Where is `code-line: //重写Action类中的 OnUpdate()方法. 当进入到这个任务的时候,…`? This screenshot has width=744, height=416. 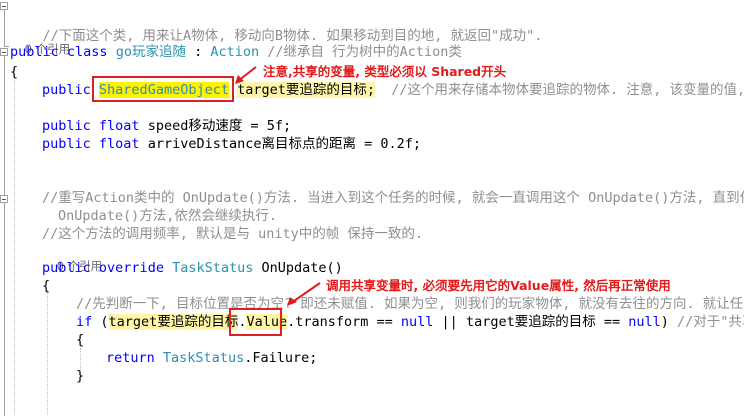 code-line: //重写Action类中的 OnUpdate()方法. 当进入到这个任务的时候,… is located at coordinates (393, 198).